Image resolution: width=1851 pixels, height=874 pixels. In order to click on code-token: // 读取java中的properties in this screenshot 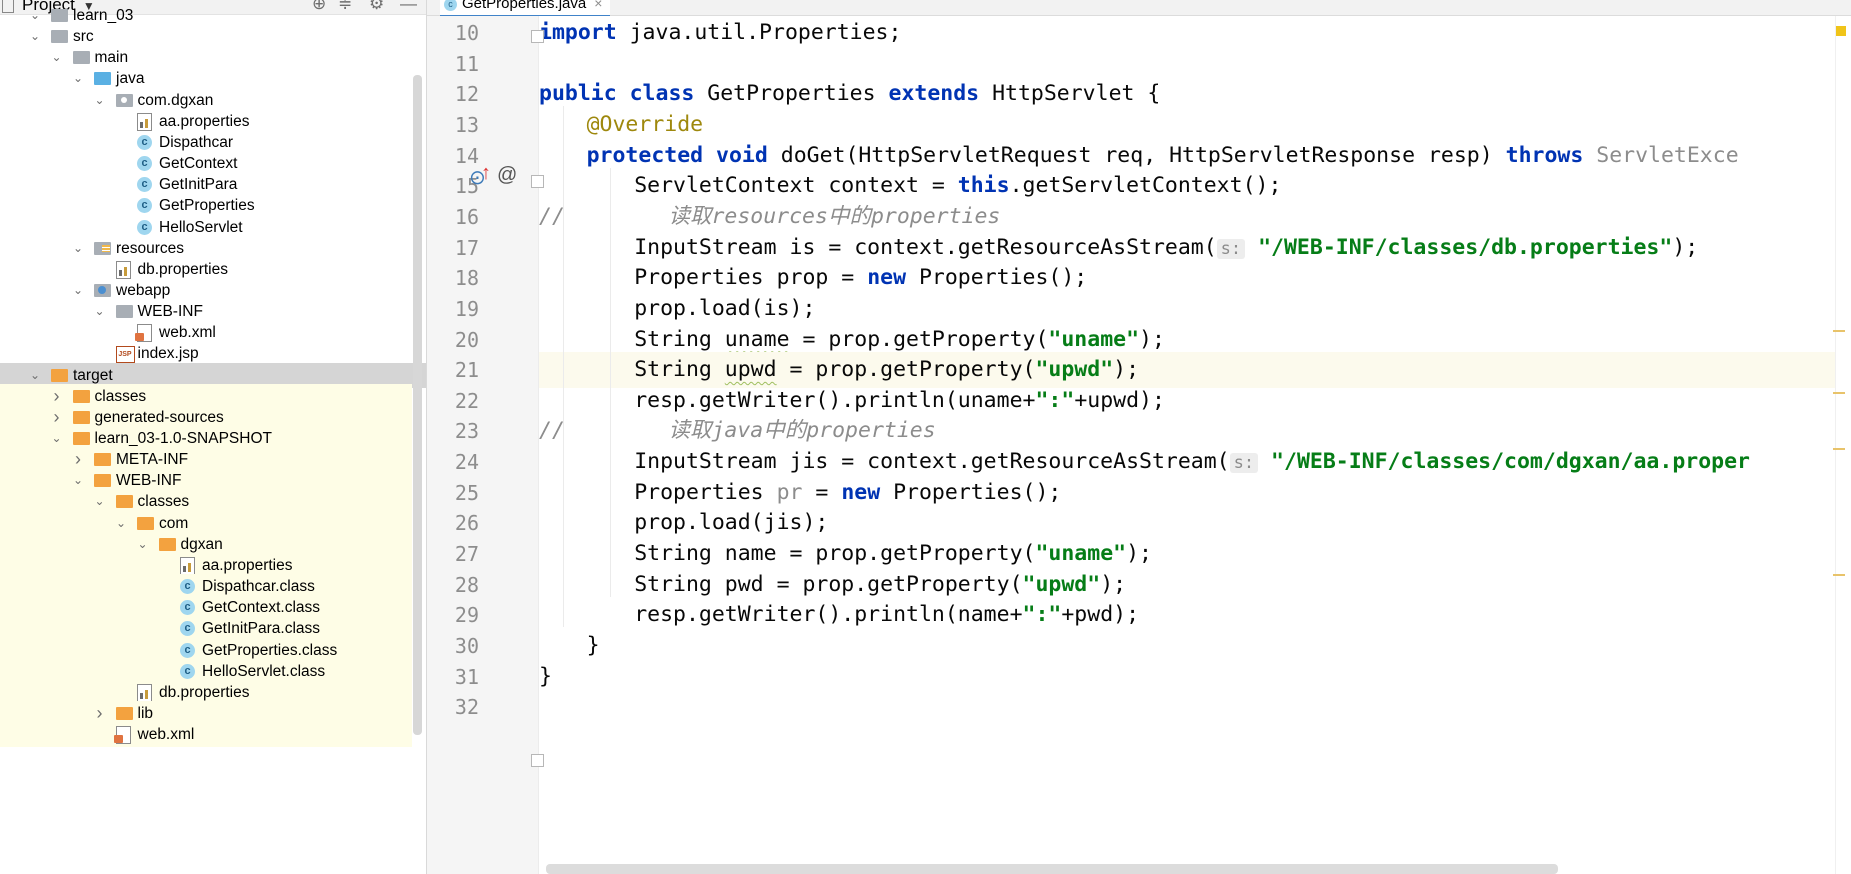, I will do `click(737, 431)`.